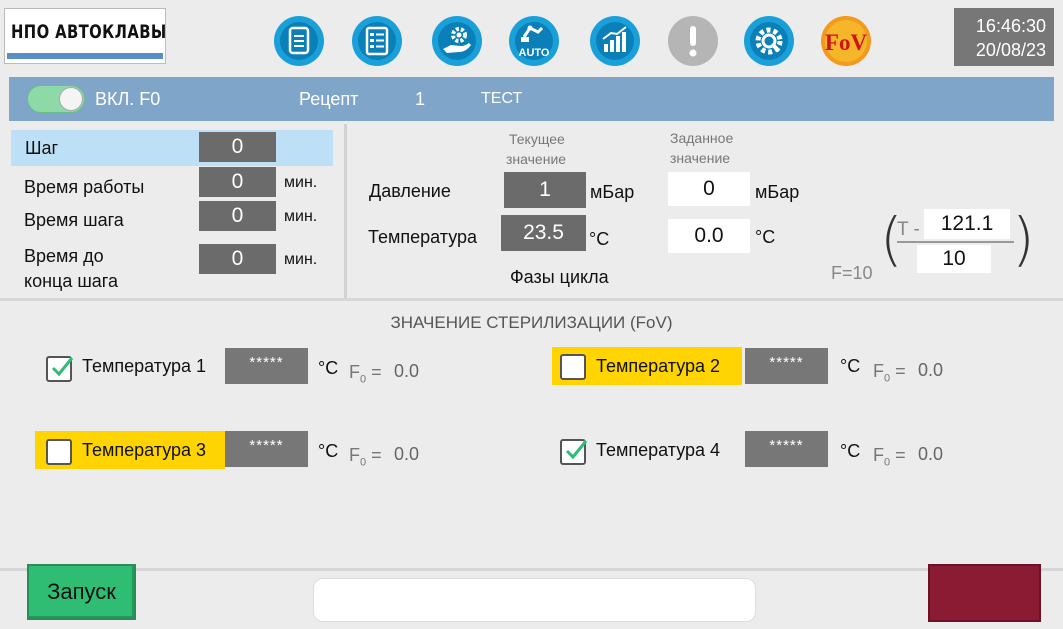 The height and width of the screenshot is (629, 1063). Describe the element at coordinates (266, 366) in the screenshot. I see `sensor-1-value: *****` at that location.